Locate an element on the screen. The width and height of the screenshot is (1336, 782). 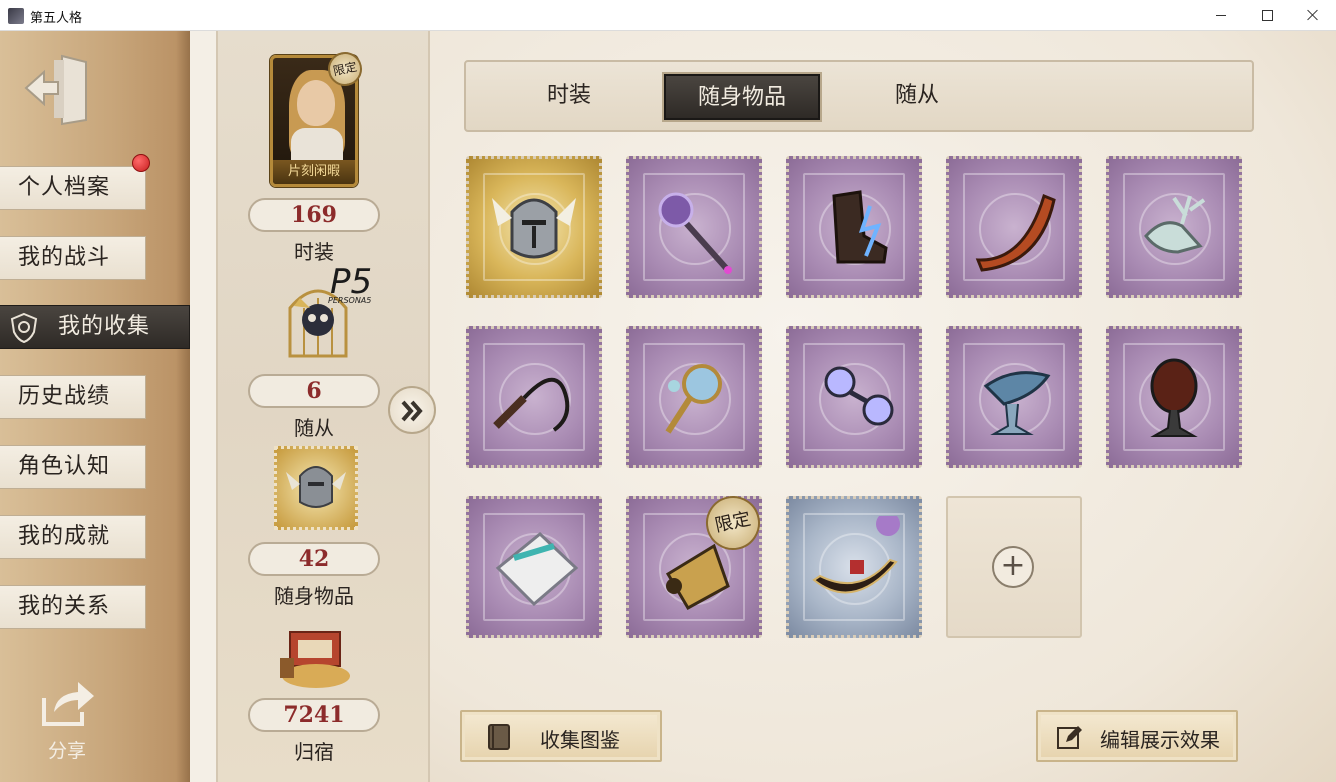
lightning-boot-icon is located at coordinates (860, 227).